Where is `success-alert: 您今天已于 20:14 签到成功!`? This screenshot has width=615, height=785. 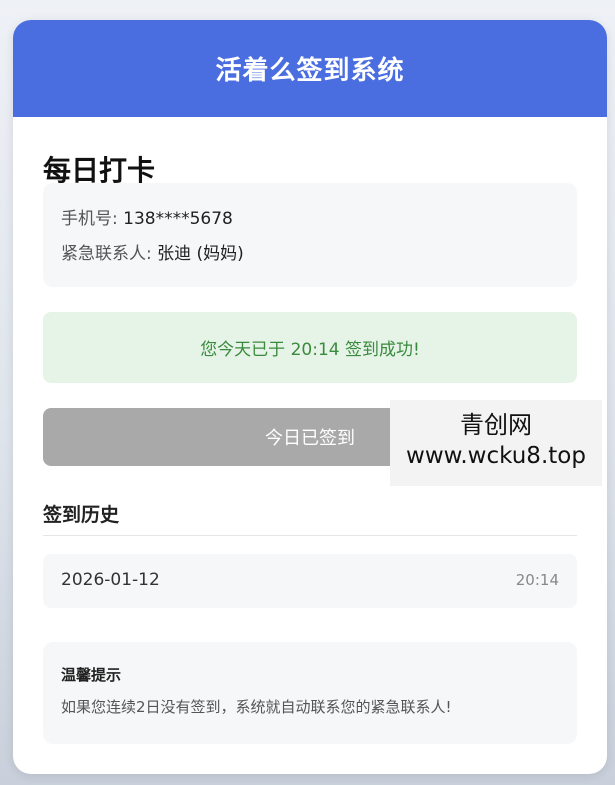
success-alert: 您今天已于 20:14 签到成功! is located at coordinates (310, 347).